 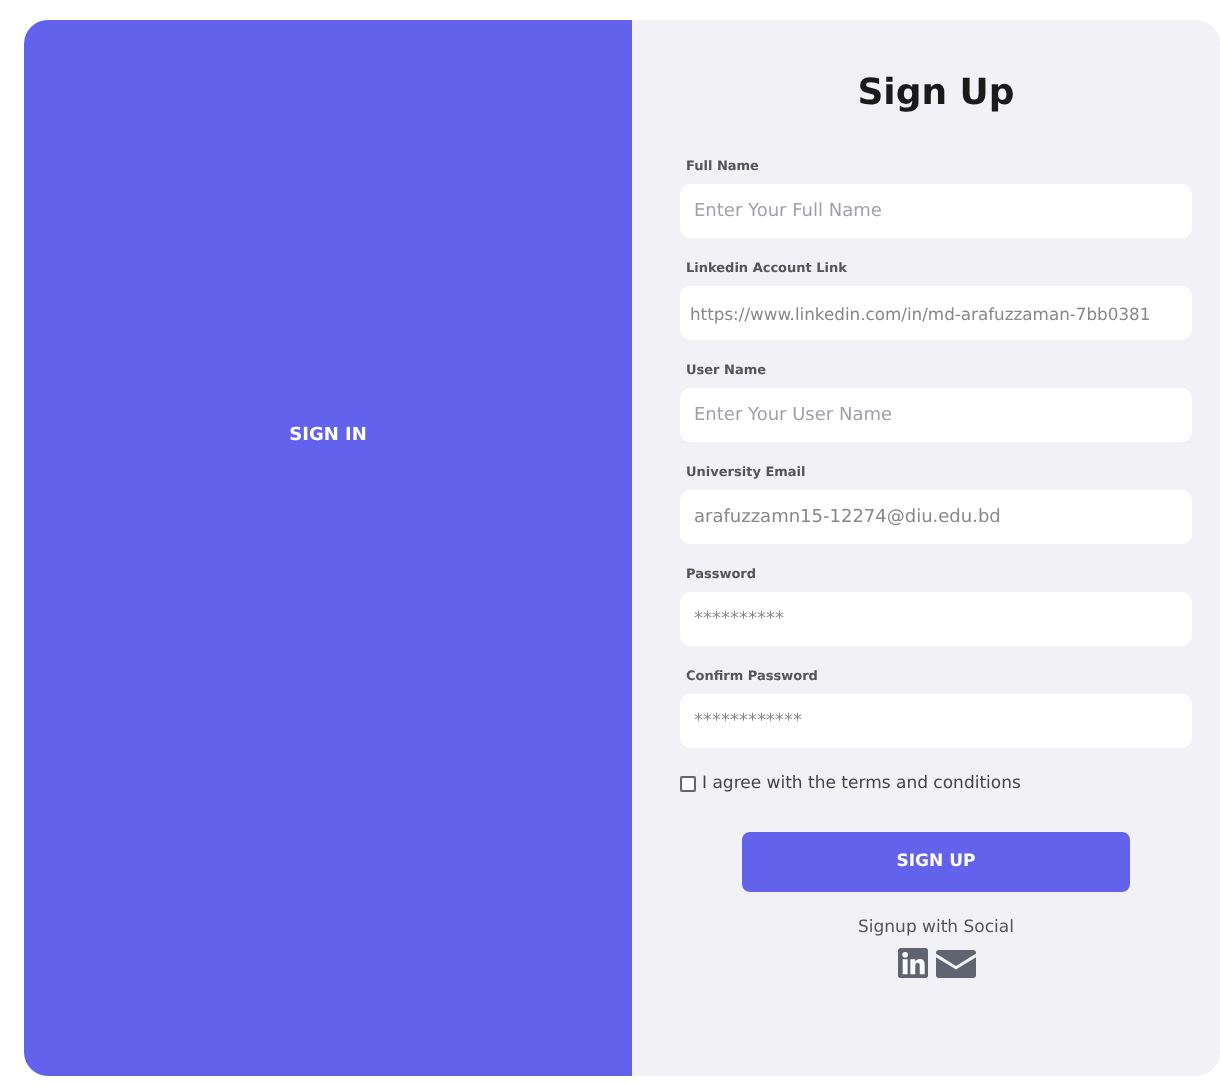 What do you see at coordinates (936, 721) in the screenshot?
I see `input-field: ************` at bounding box center [936, 721].